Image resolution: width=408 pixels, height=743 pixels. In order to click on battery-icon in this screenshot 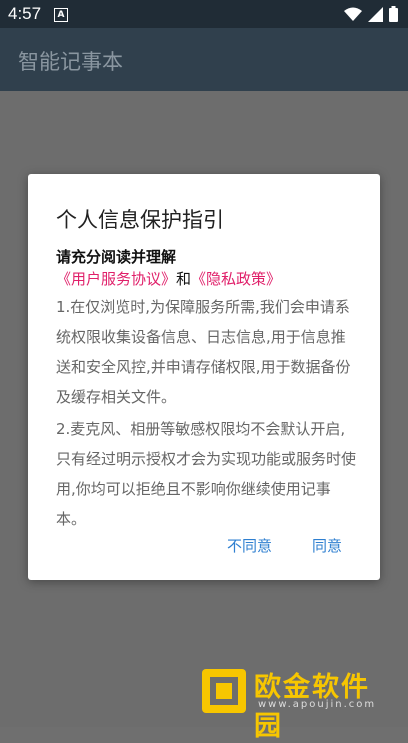, I will do `click(393, 14)`.